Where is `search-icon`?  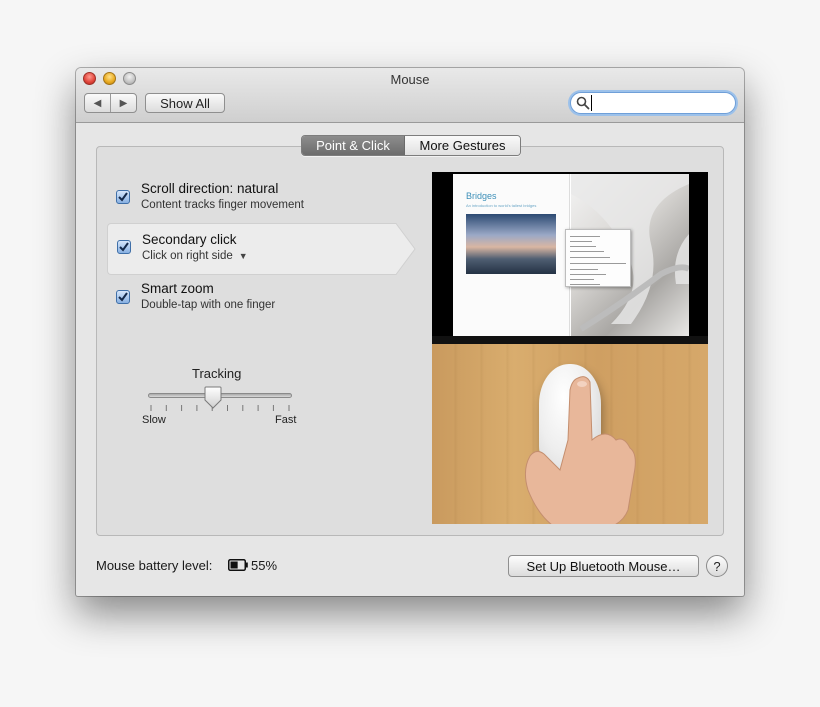
search-icon is located at coordinates (583, 103).